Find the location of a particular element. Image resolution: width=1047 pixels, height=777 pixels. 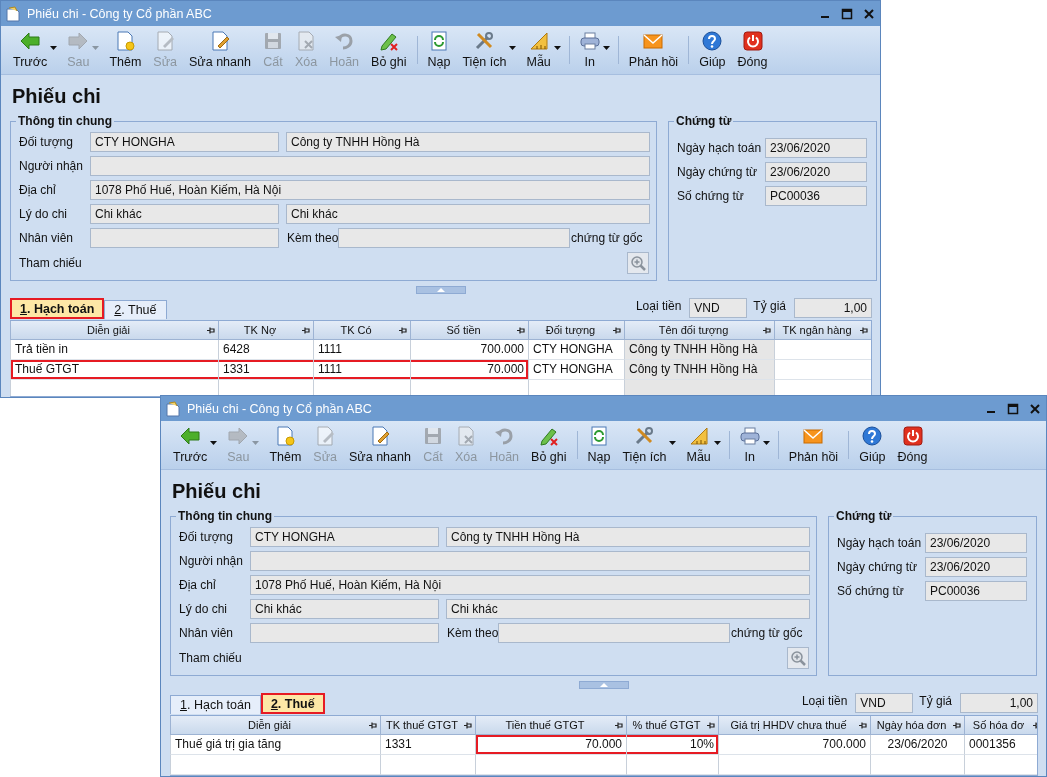

table-cell: Trả tiền in is located at coordinates (114, 350).